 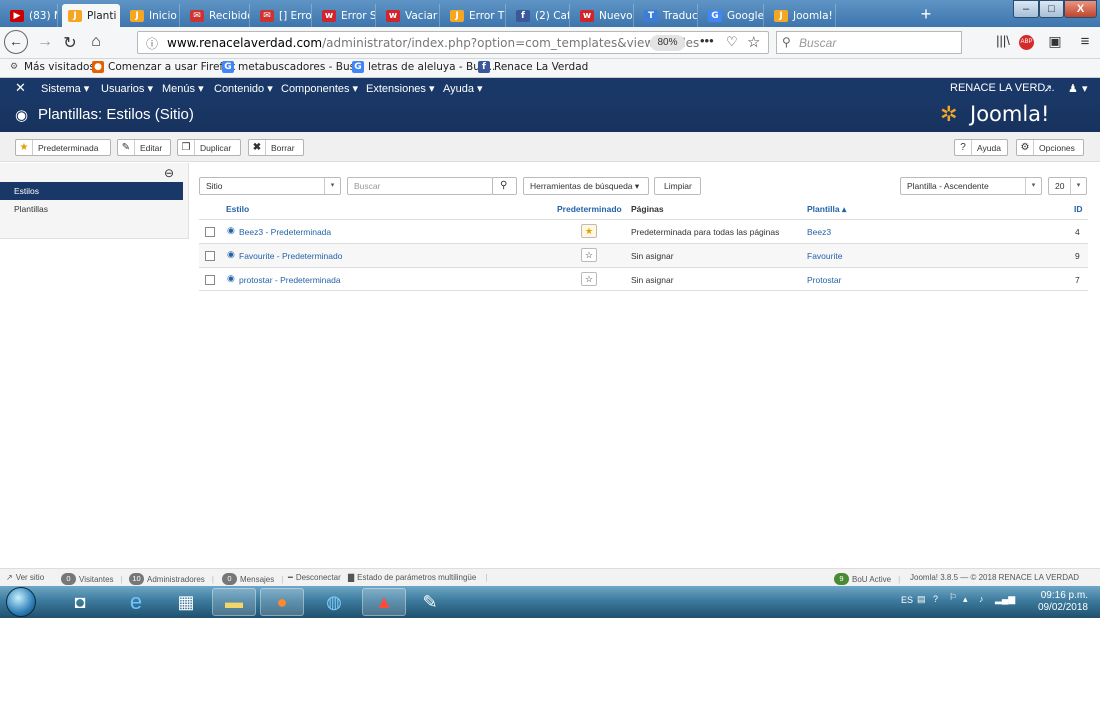 I want to click on bookmark-item: f Renace La Verdad, so click(x=533, y=67).